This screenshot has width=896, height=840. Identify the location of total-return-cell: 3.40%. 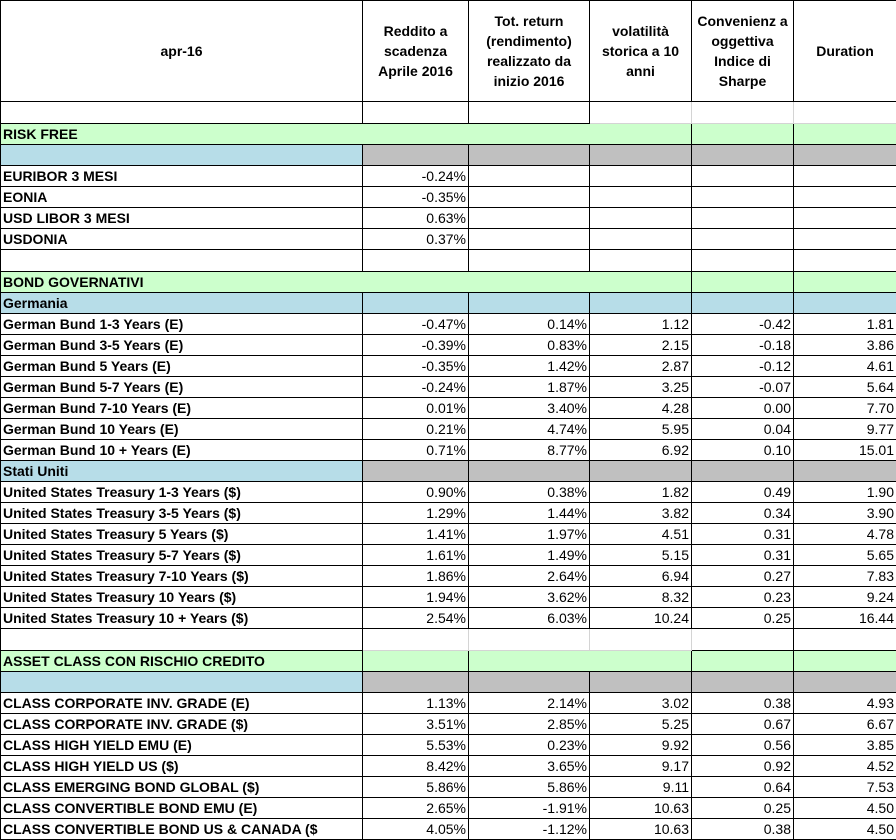
(529, 408).